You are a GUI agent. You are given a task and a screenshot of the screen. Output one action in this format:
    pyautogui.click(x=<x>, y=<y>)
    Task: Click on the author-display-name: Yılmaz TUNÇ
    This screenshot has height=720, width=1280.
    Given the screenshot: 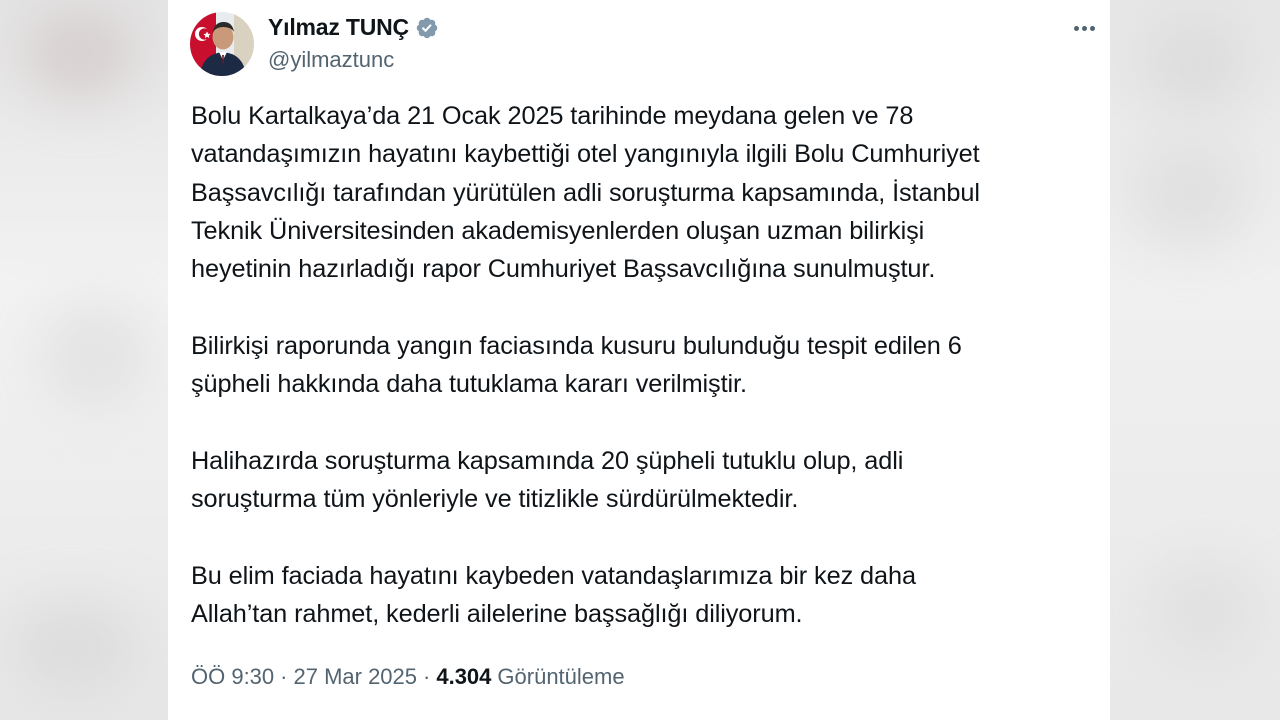 What is the action you would take?
    pyautogui.click(x=338, y=27)
    